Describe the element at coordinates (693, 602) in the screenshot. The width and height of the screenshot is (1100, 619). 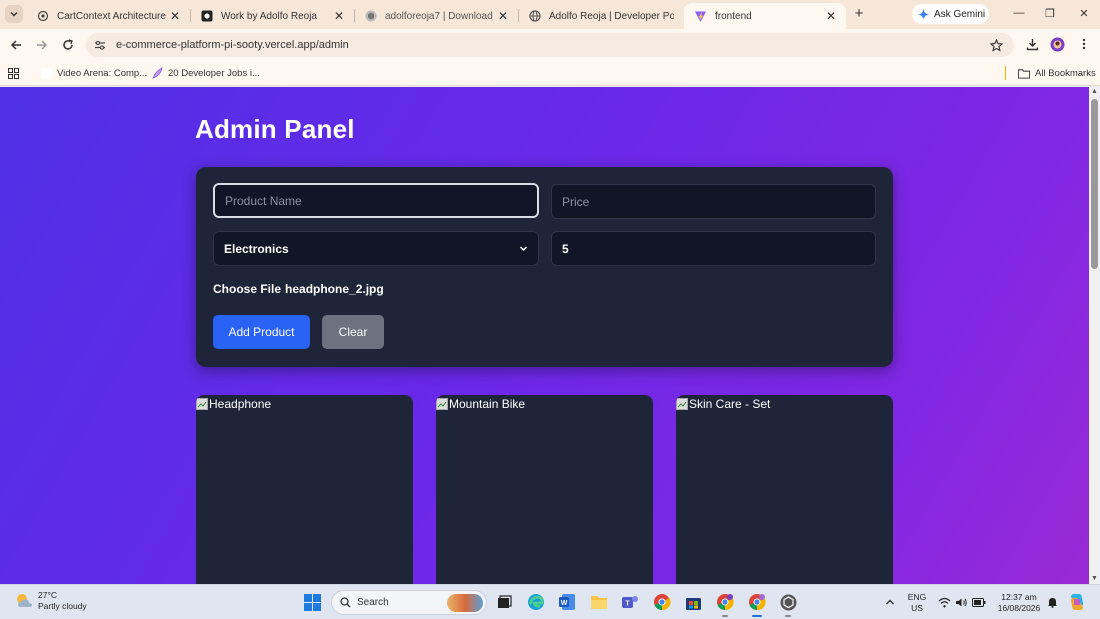
I see `store-icon` at that location.